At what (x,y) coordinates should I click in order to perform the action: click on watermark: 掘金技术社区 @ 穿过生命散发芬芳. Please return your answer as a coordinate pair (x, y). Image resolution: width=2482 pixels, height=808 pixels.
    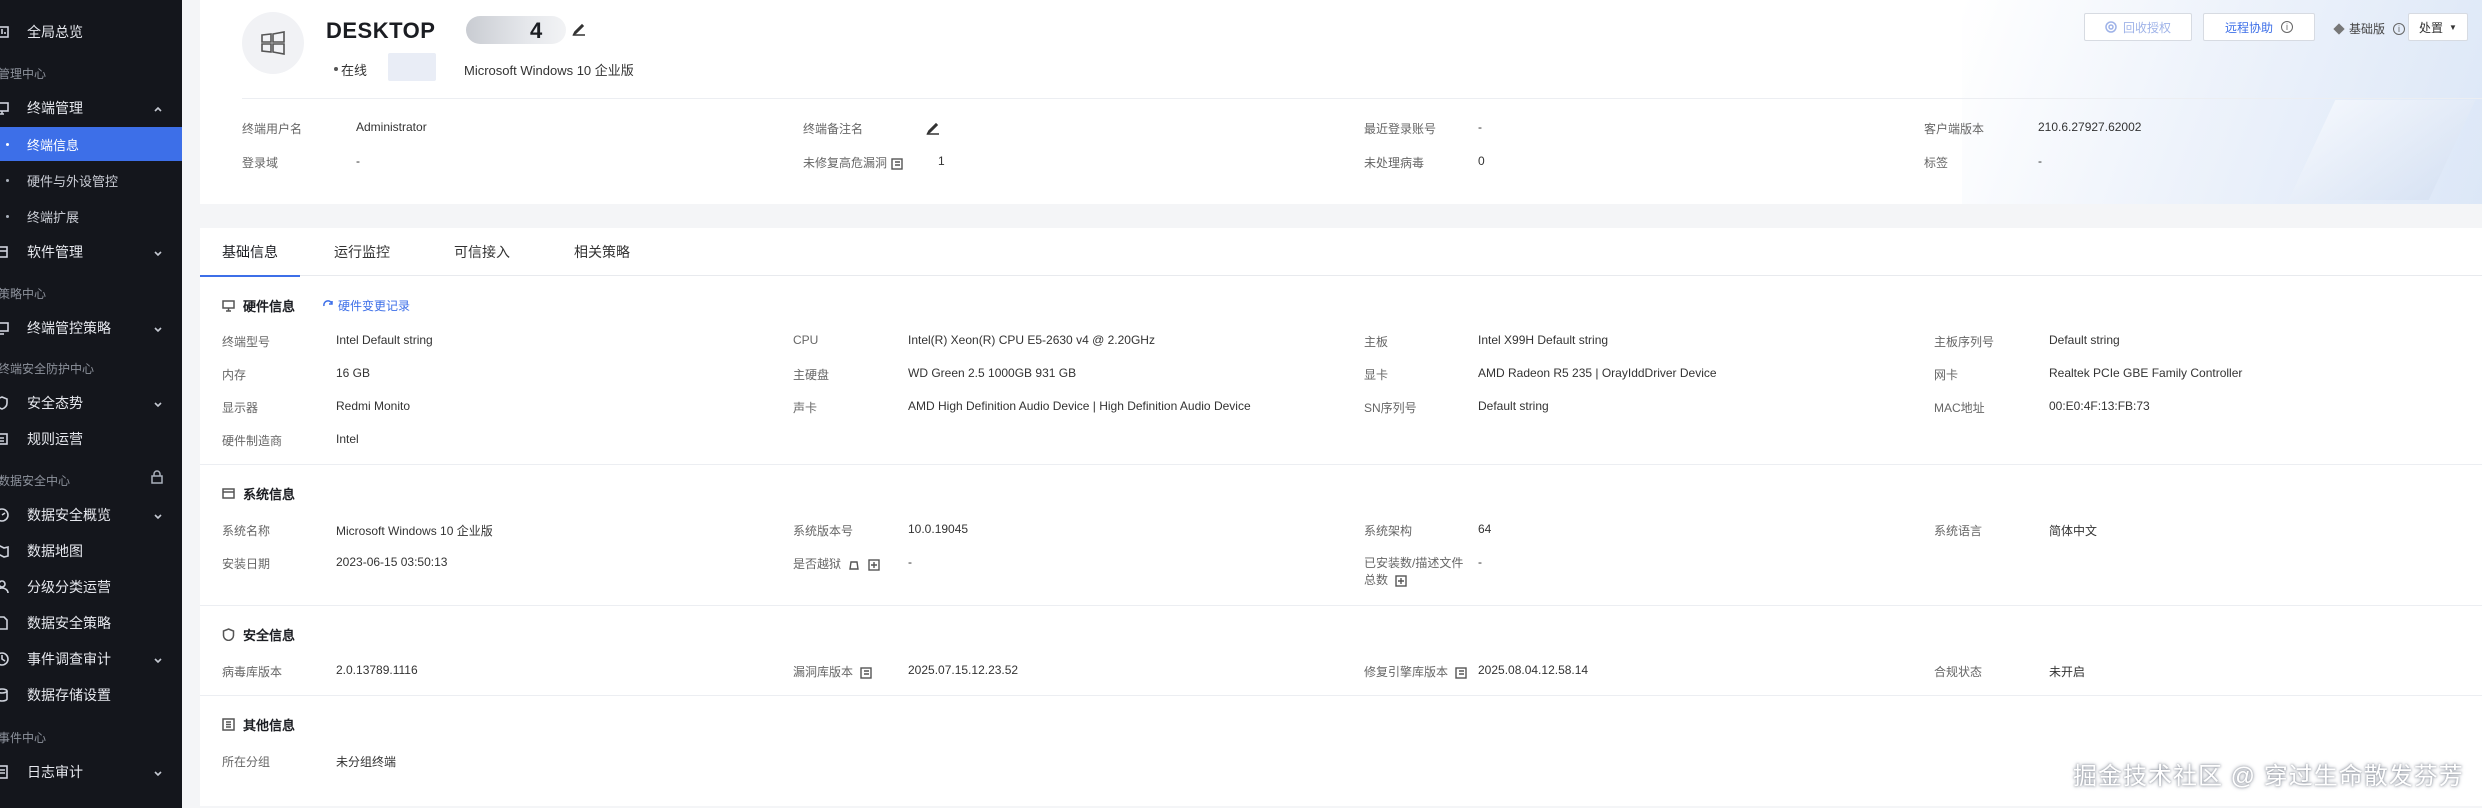
    Looking at the image, I should click on (2268, 776).